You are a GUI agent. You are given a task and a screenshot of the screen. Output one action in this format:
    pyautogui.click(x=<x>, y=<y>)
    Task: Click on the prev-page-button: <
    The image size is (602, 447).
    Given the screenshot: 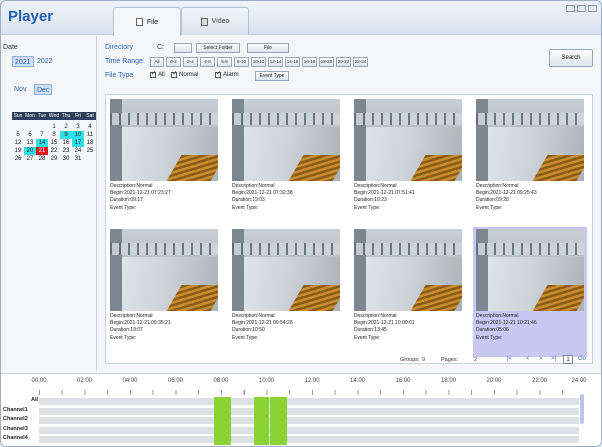 What is the action you would take?
    pyautogui.click(x=528, y=359)
    